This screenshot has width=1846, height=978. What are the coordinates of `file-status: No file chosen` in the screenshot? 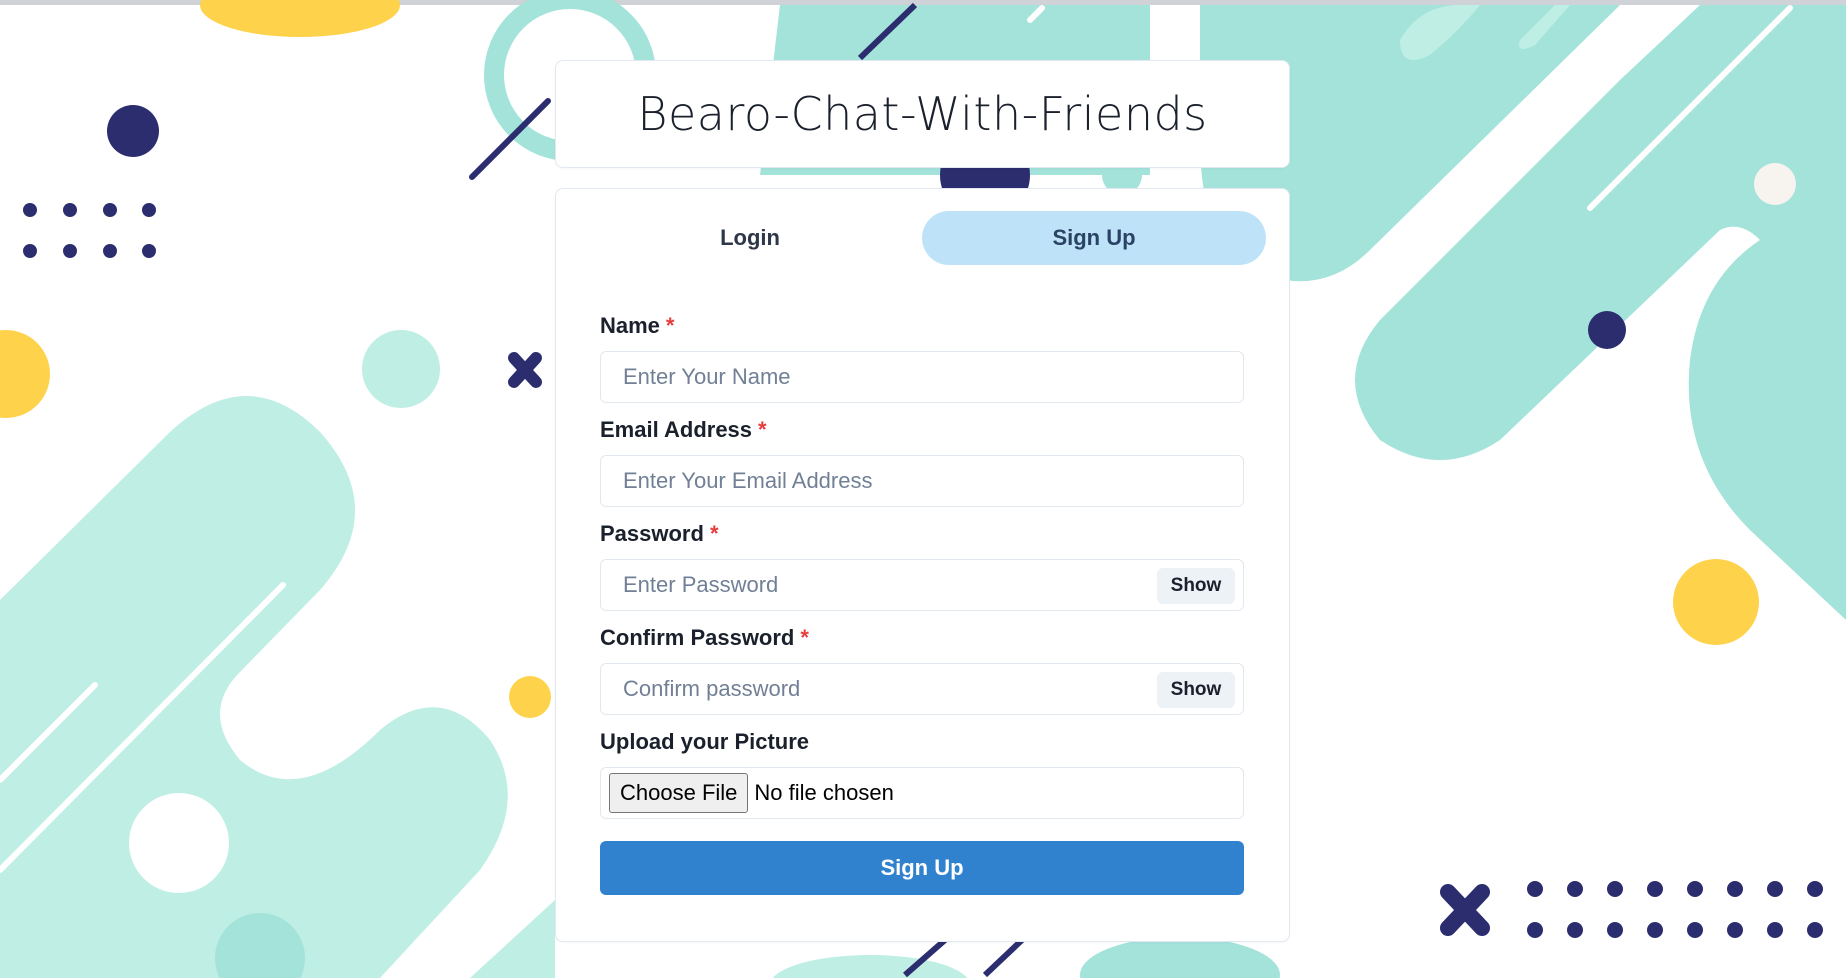 It's located at (824, 792).